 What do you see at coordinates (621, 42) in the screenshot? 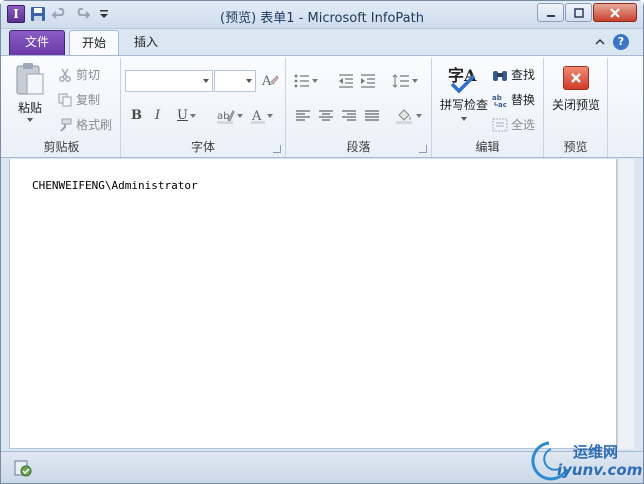
I see `help-icon: ?` at bounding box center [621, 42].